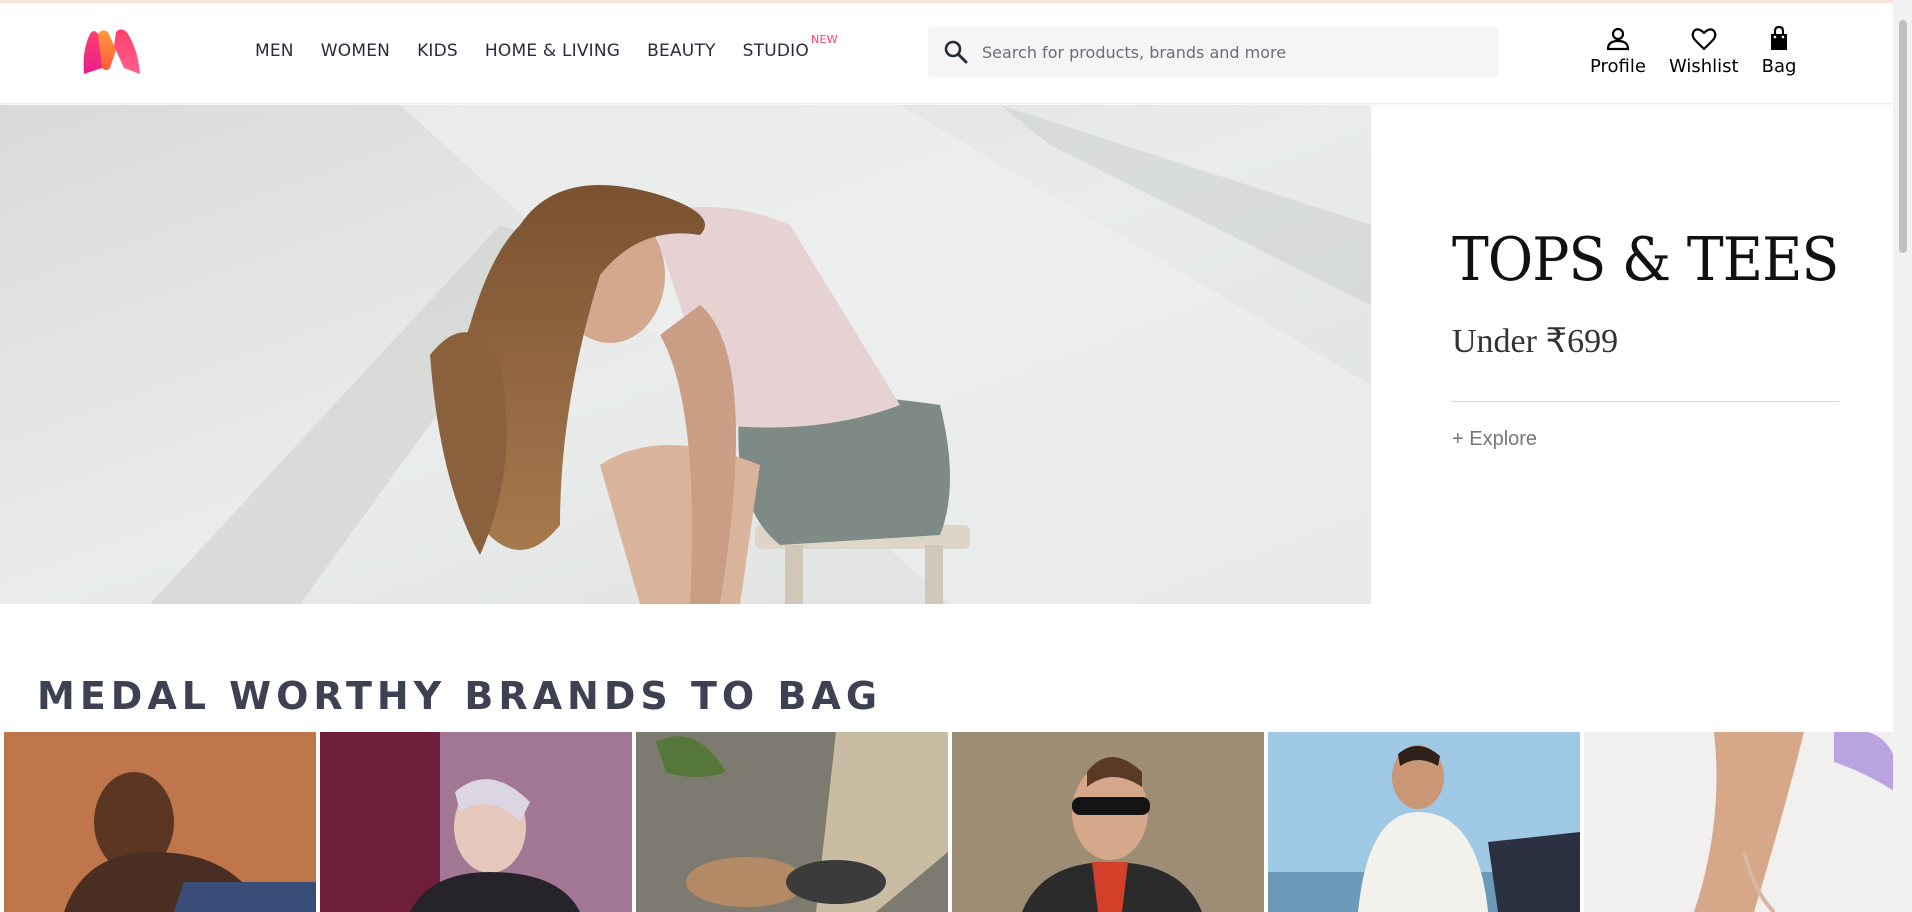 The image size is (1912, 912). Describe the element at coordinates (956, 52) in the screenshot. I see `search-icon` at that location.